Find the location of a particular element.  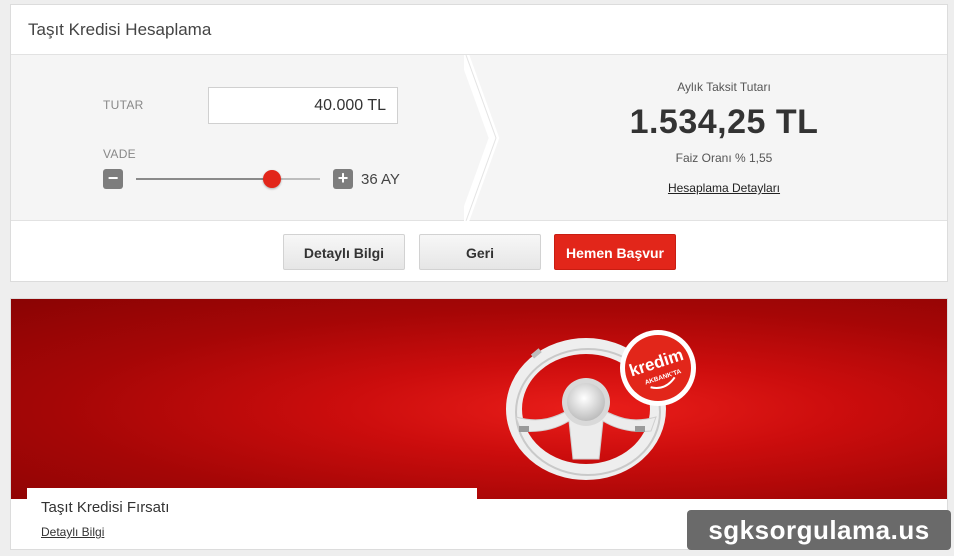

back-button: Geri is located at coordinates (480, 252).